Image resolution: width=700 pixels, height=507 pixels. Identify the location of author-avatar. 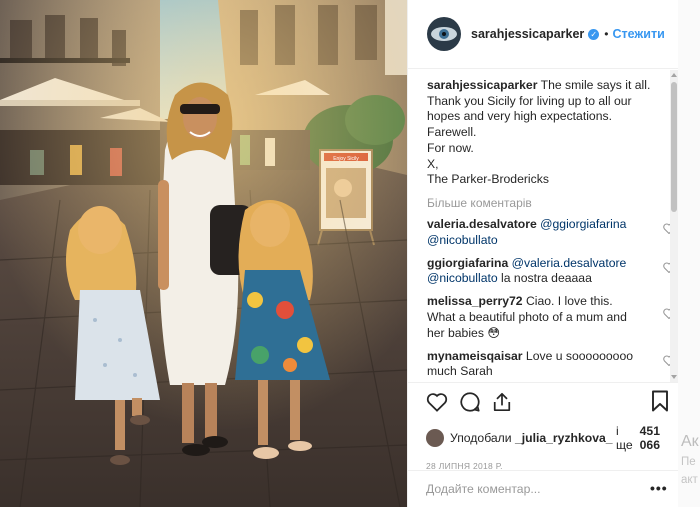
(444, 34).